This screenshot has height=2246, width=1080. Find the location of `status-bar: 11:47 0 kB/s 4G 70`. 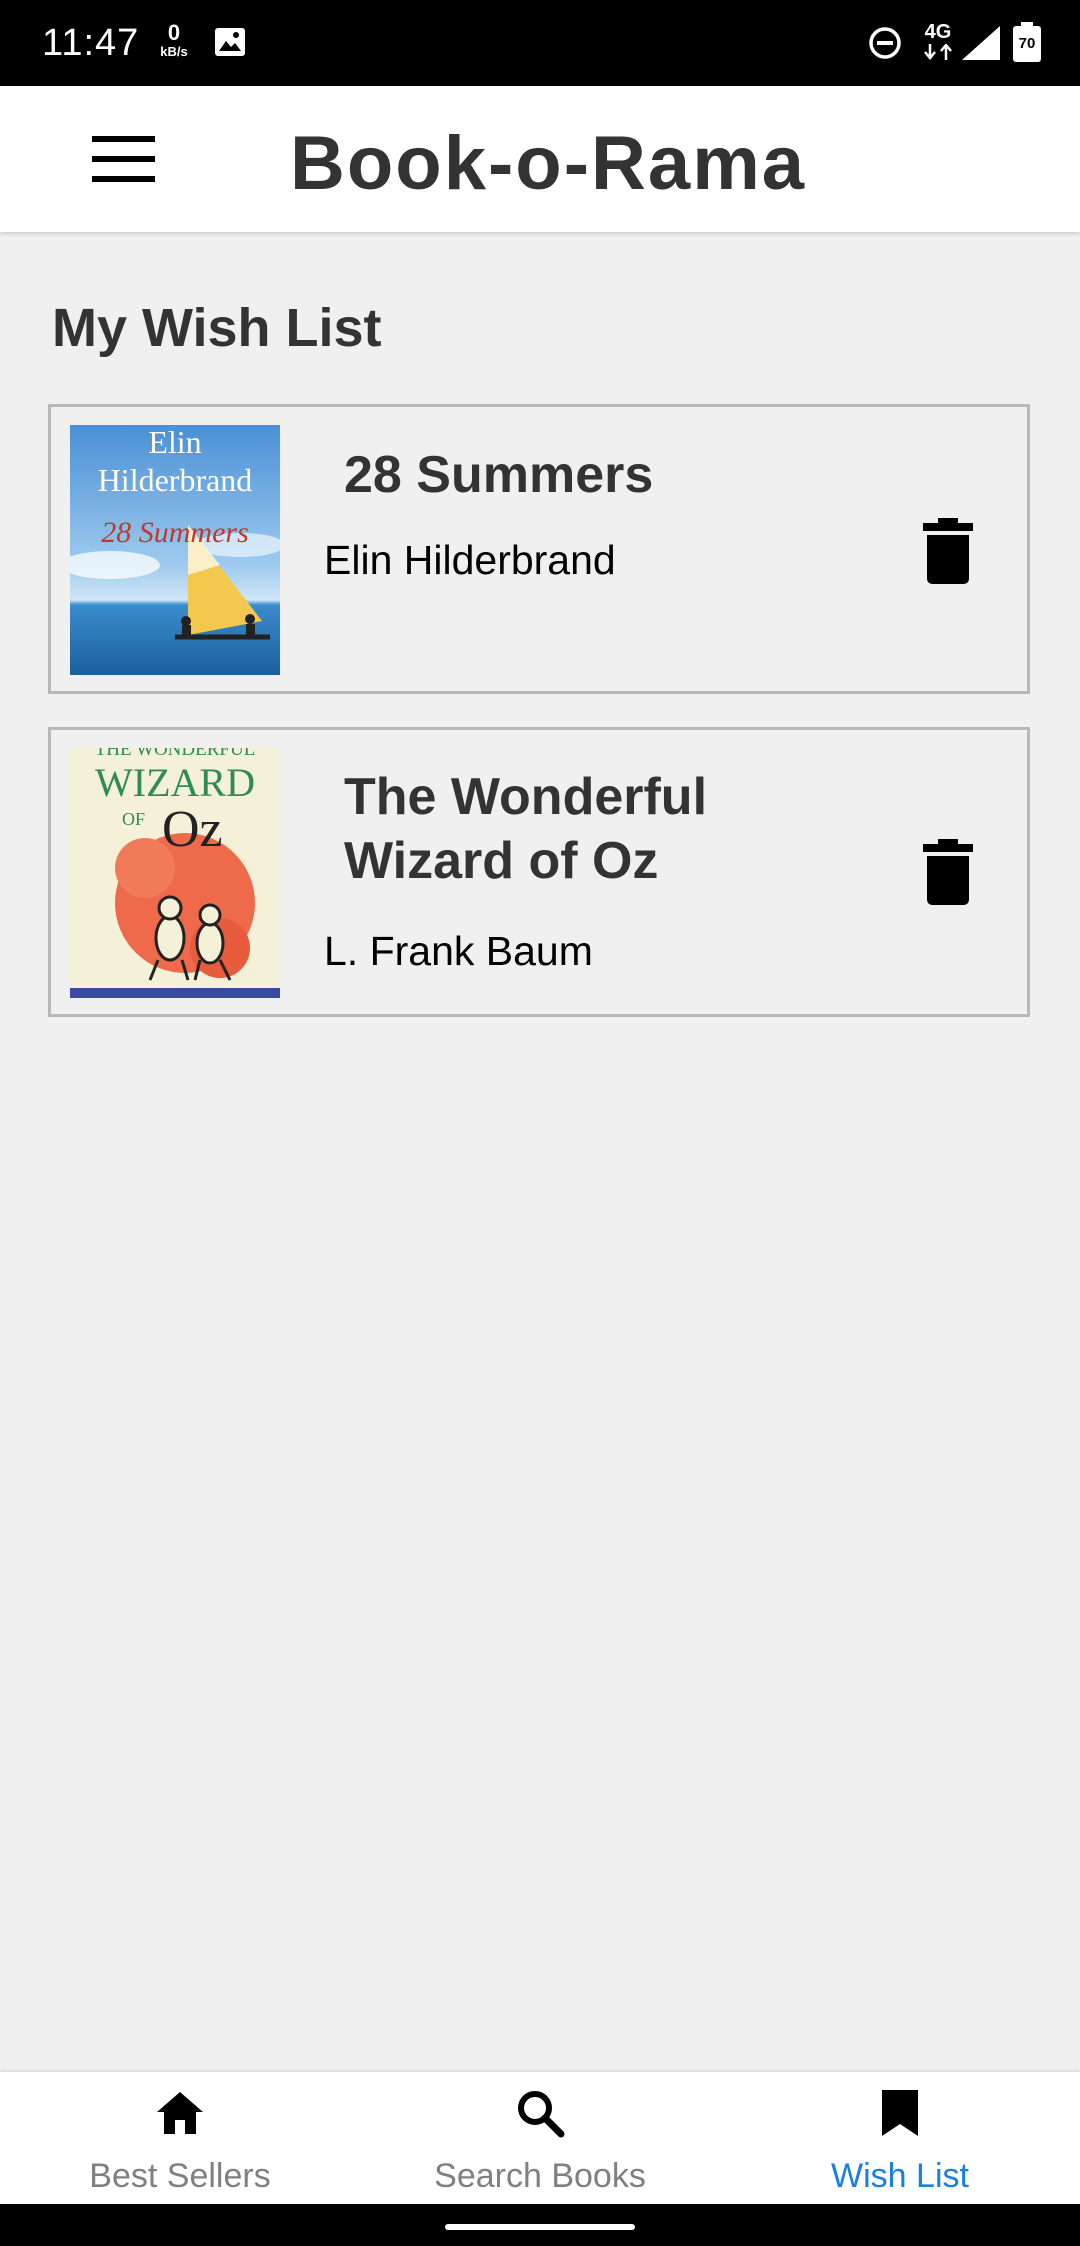

status-bar: 11:47 0 kB/s 4G 70 is located at coordinates (540, 43).